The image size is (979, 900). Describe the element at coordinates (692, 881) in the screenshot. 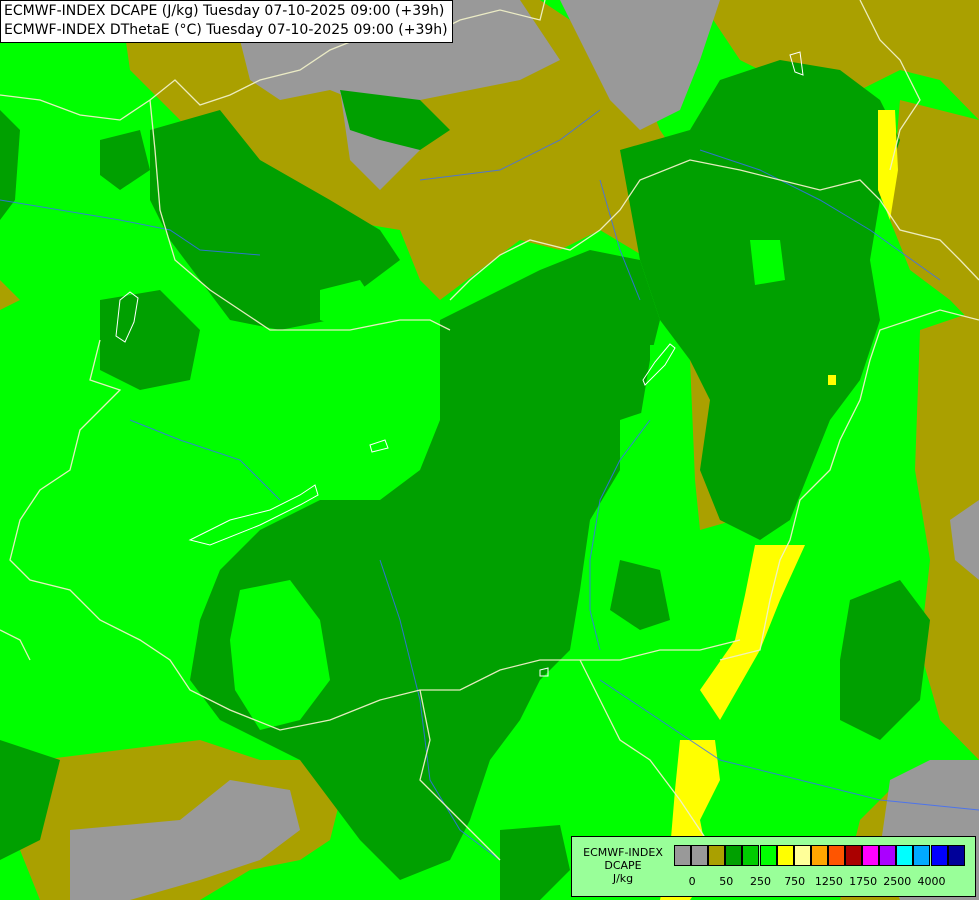

I see `legend-tick-label: 0` at that location.